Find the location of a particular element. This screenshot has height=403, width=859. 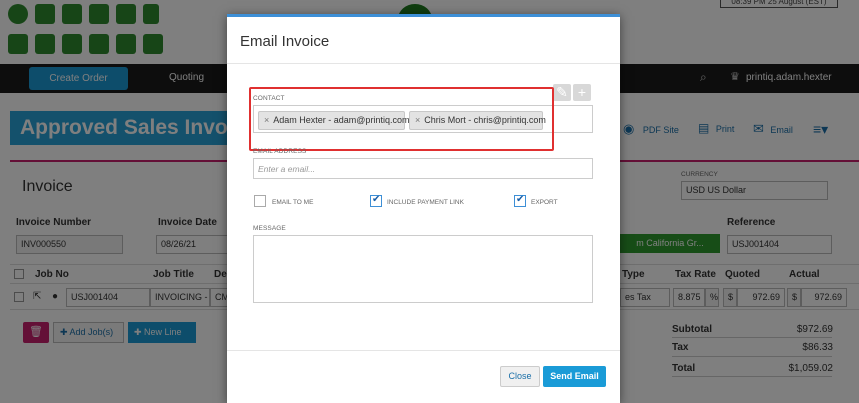

email-to-me-label: EMAIL TO ME is located at coordinates (293, 202).